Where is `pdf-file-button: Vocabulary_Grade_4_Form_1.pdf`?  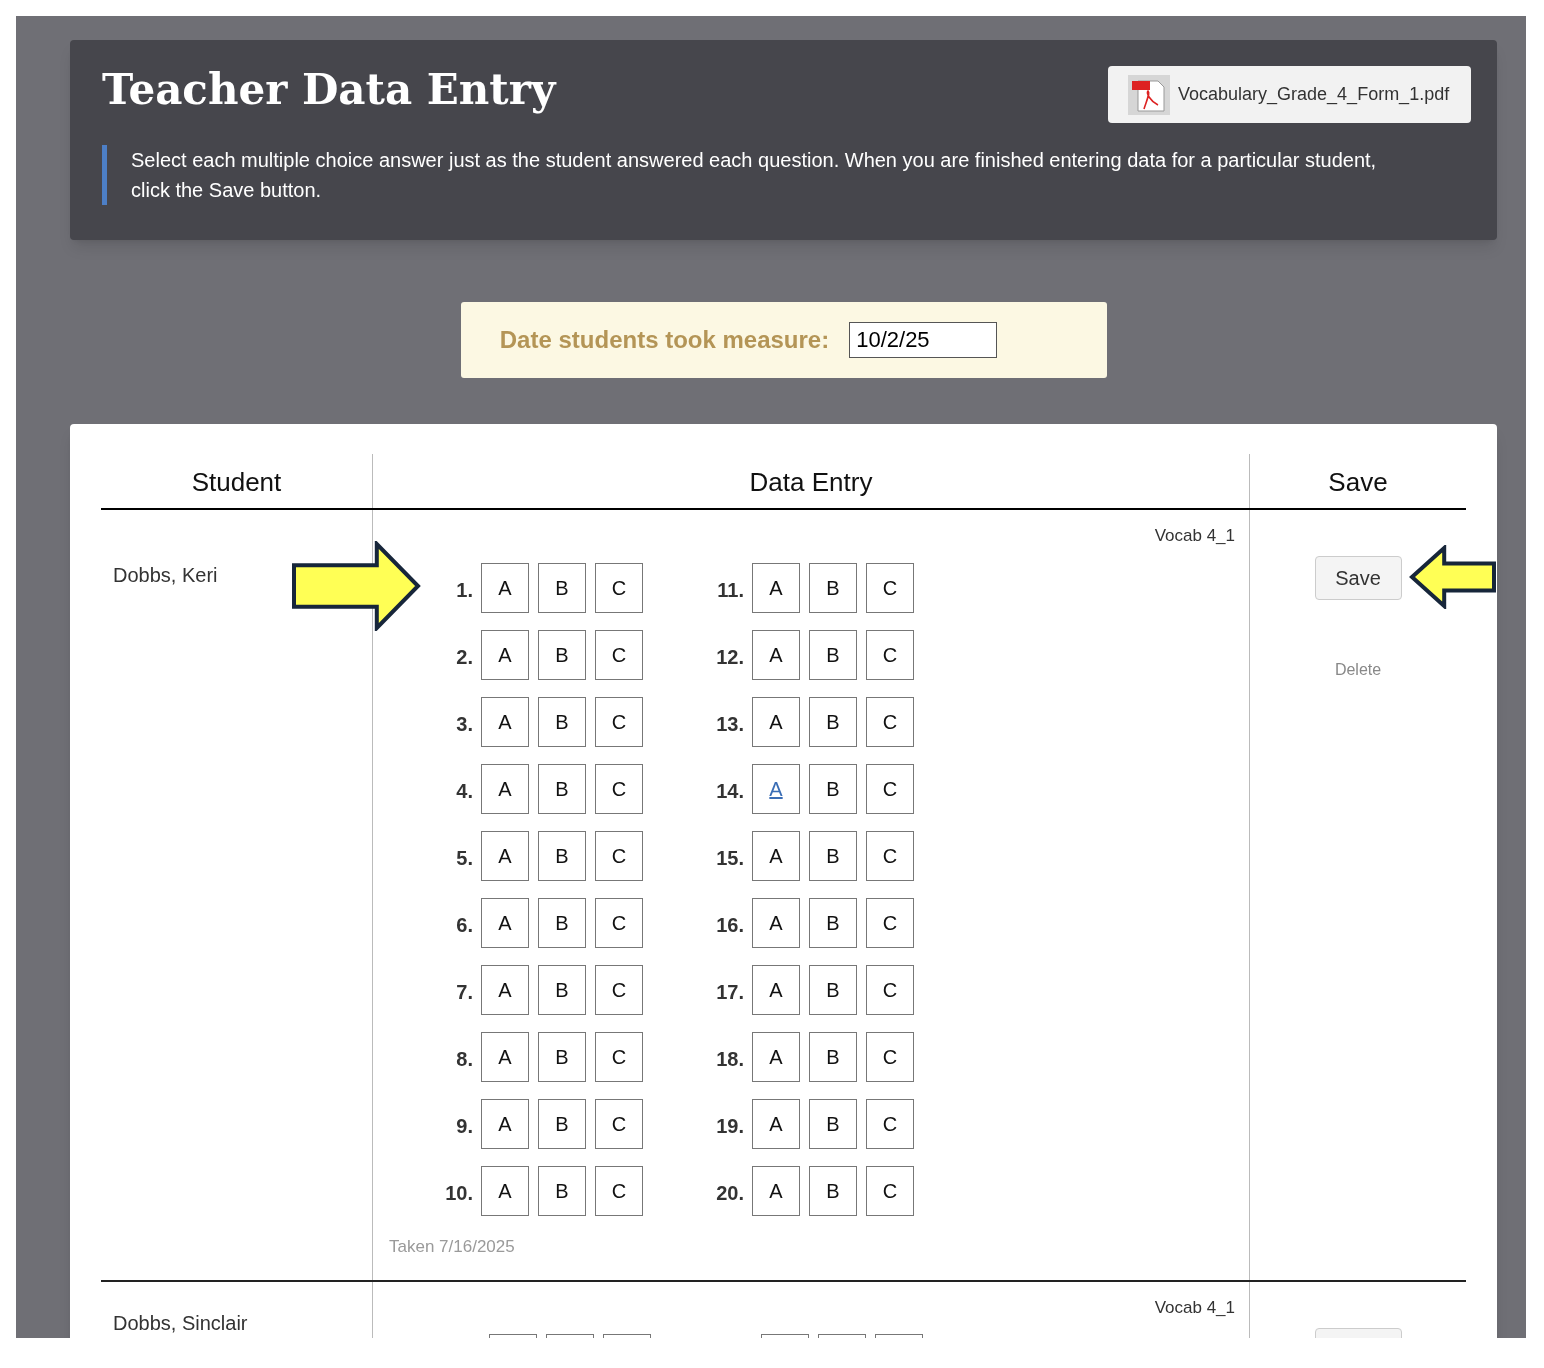 pdf-file-button: Vocabulary_Grade_4_Form_1.pdf is located at coordinates (1289, 94).